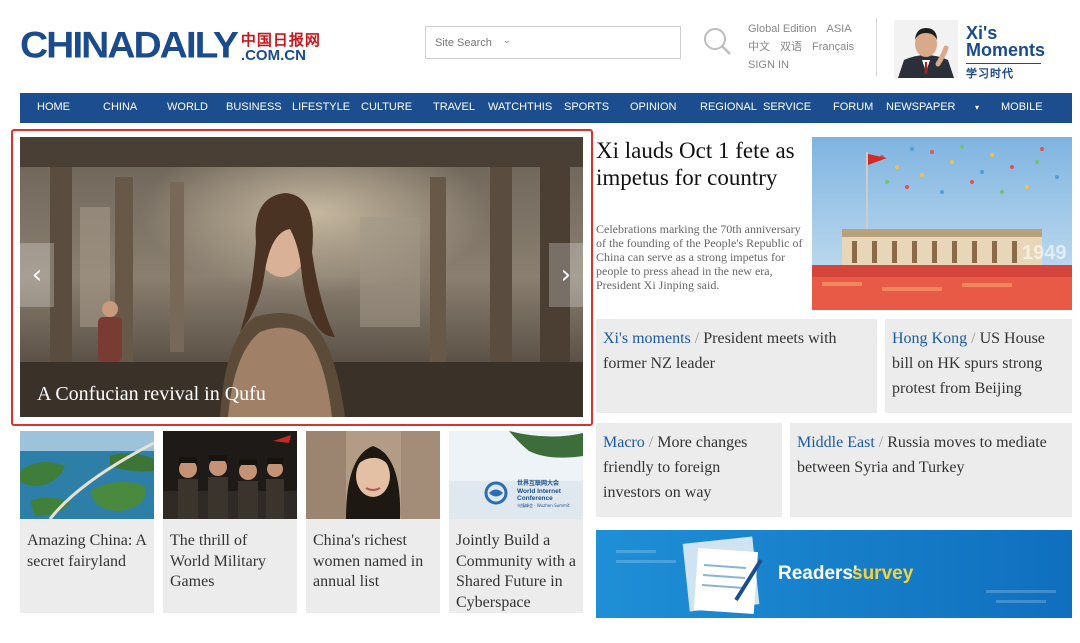 The height and width of the screenshot is (643, 1080). What do you see at coordinates (87, 475) in the screenshot?
I see `thumb-image-lake-islands` at bounding box center [87, 475].